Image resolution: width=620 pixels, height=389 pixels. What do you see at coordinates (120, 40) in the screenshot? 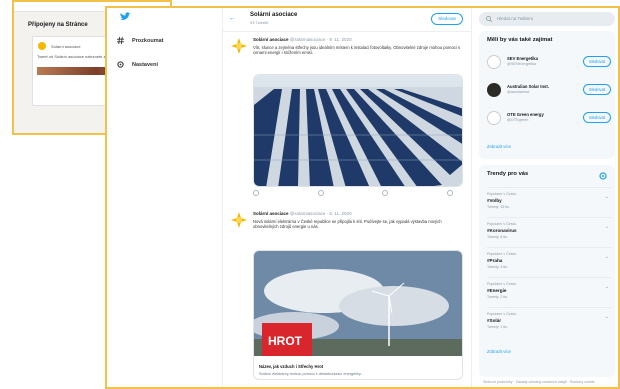
I see `hashtag-icon` at bounding box center [120, 40].